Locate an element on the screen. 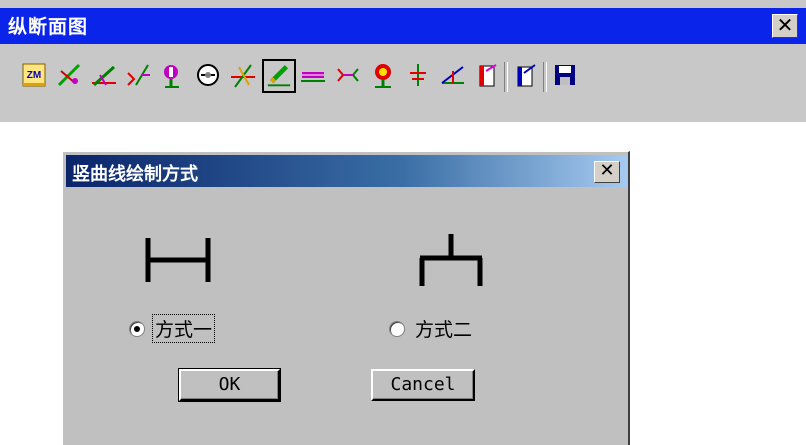 This screenshot has height=445, width=806. dialog-title: 竖曲线绘制方式 is located at coordinates (135, 174).